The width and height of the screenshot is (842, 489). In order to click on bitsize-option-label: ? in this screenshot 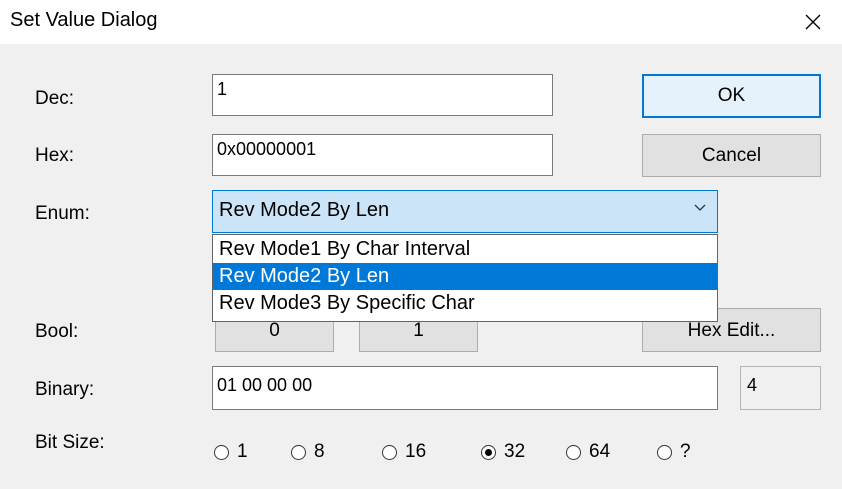, I will do `click(685, 451)`.